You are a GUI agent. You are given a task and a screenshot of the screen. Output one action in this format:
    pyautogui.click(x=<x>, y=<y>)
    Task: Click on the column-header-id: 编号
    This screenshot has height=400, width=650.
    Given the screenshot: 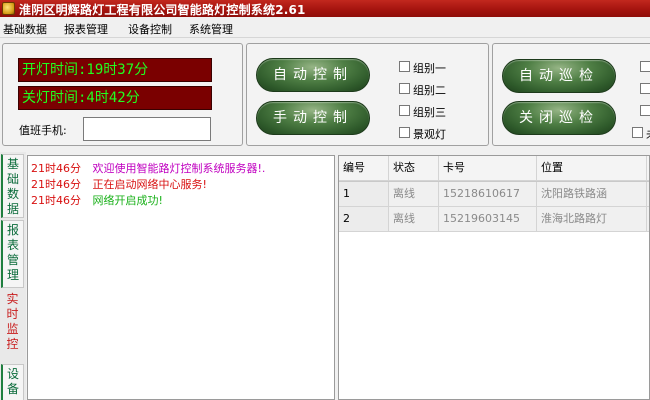 What is the action you would take?
    pyautogui.click(x=364, y=168)
    